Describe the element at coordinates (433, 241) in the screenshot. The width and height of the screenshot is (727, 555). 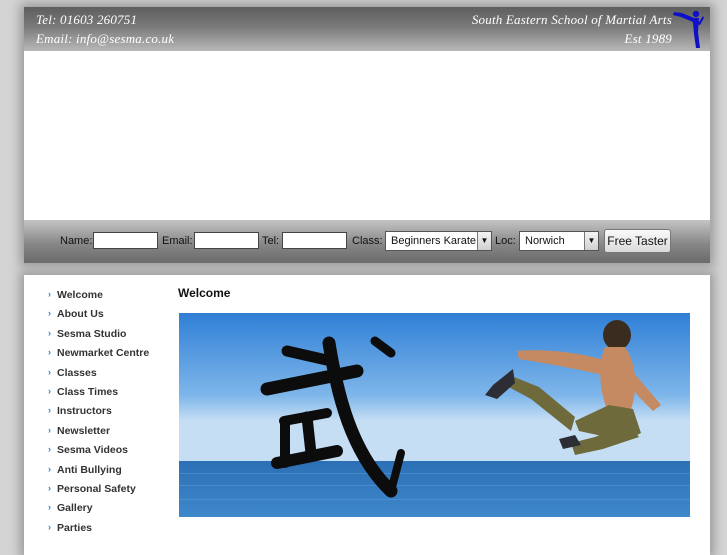
I see `class-select-value: Beginners Karate` at that location.